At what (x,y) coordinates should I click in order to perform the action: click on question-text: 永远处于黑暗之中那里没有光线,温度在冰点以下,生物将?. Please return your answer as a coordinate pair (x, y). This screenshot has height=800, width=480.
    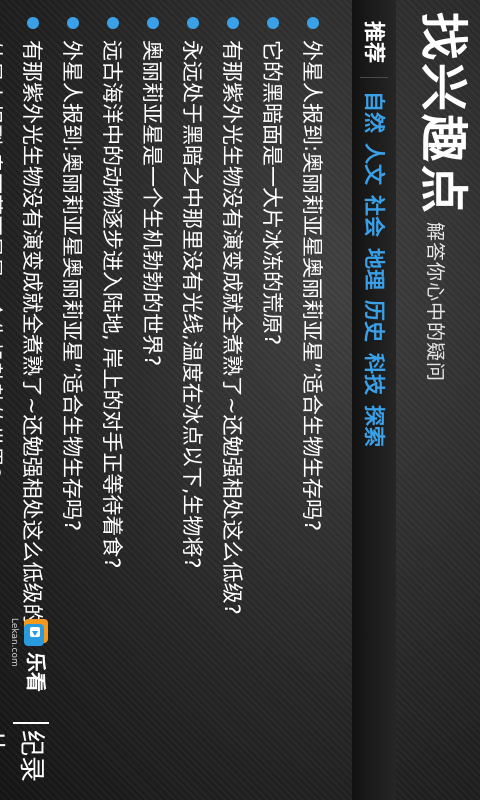
    Looking at the image, I should click on (192, 304).